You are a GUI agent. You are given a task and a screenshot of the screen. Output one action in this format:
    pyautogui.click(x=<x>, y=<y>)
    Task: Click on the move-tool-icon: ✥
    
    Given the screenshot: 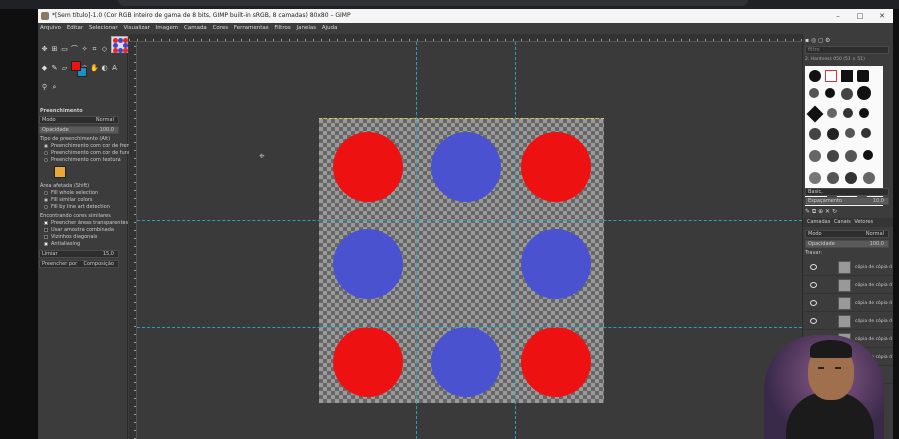 What is the action you would take?
    pyautogui.click(x=44, y=49)
    